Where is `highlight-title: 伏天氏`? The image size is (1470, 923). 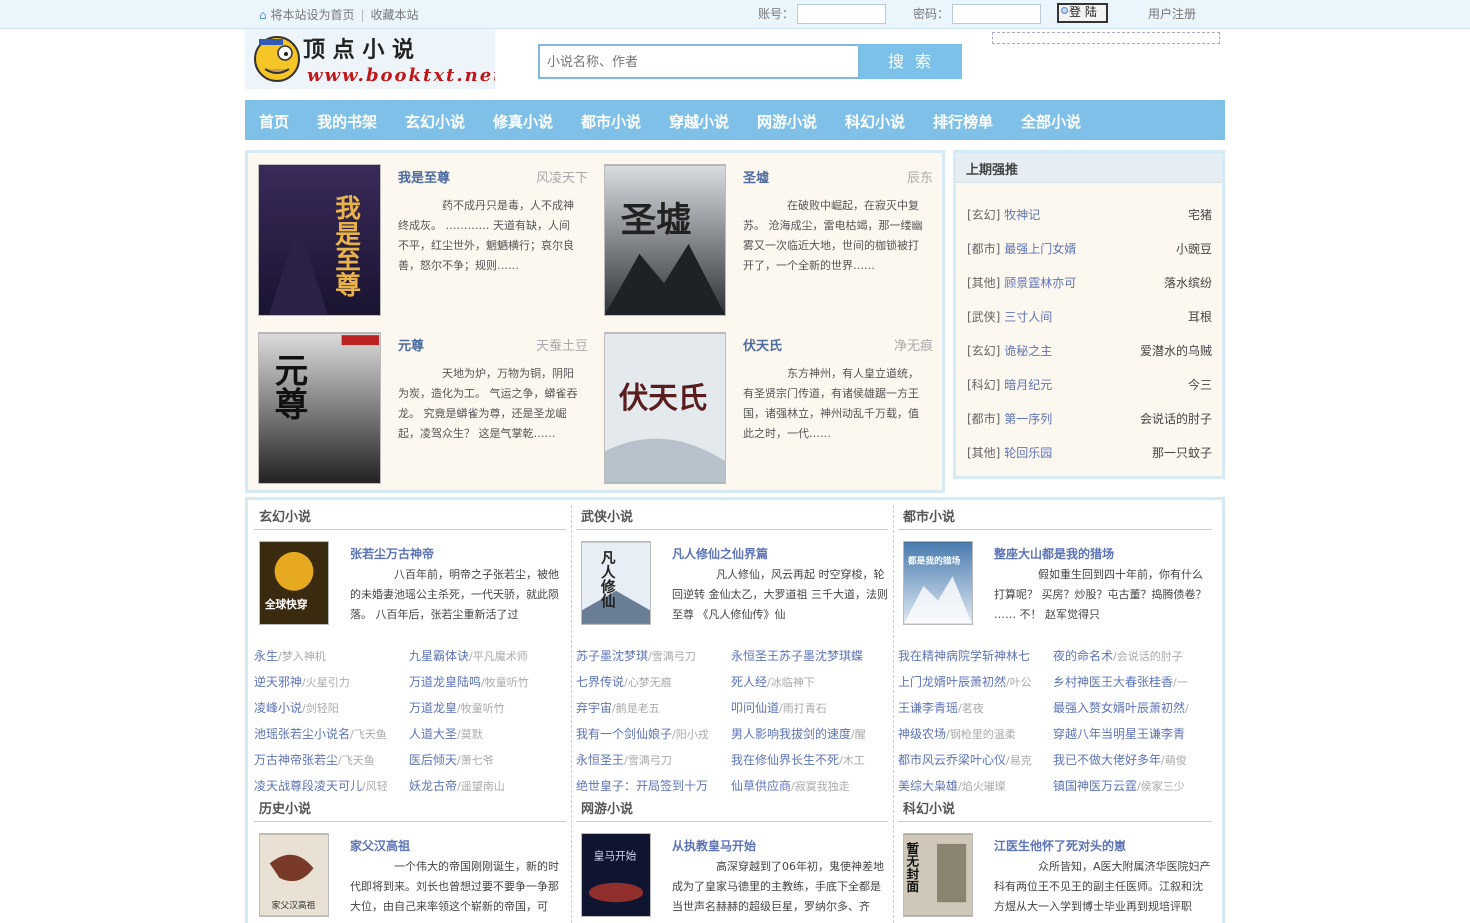 highlight-title: 伏天氏 is located at coordinates (762, 344).